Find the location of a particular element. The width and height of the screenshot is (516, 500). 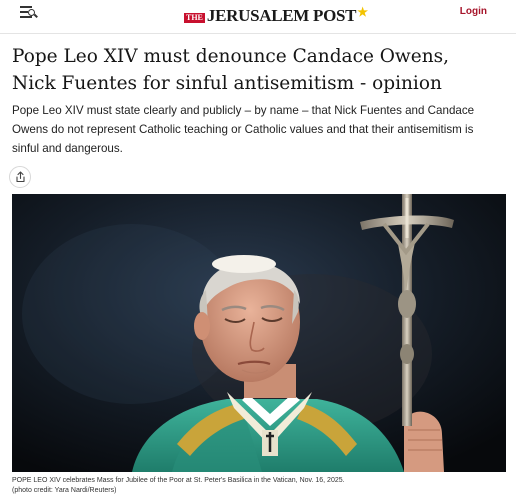

logo-star-icon: ★ is located at coordinates (362, 12).